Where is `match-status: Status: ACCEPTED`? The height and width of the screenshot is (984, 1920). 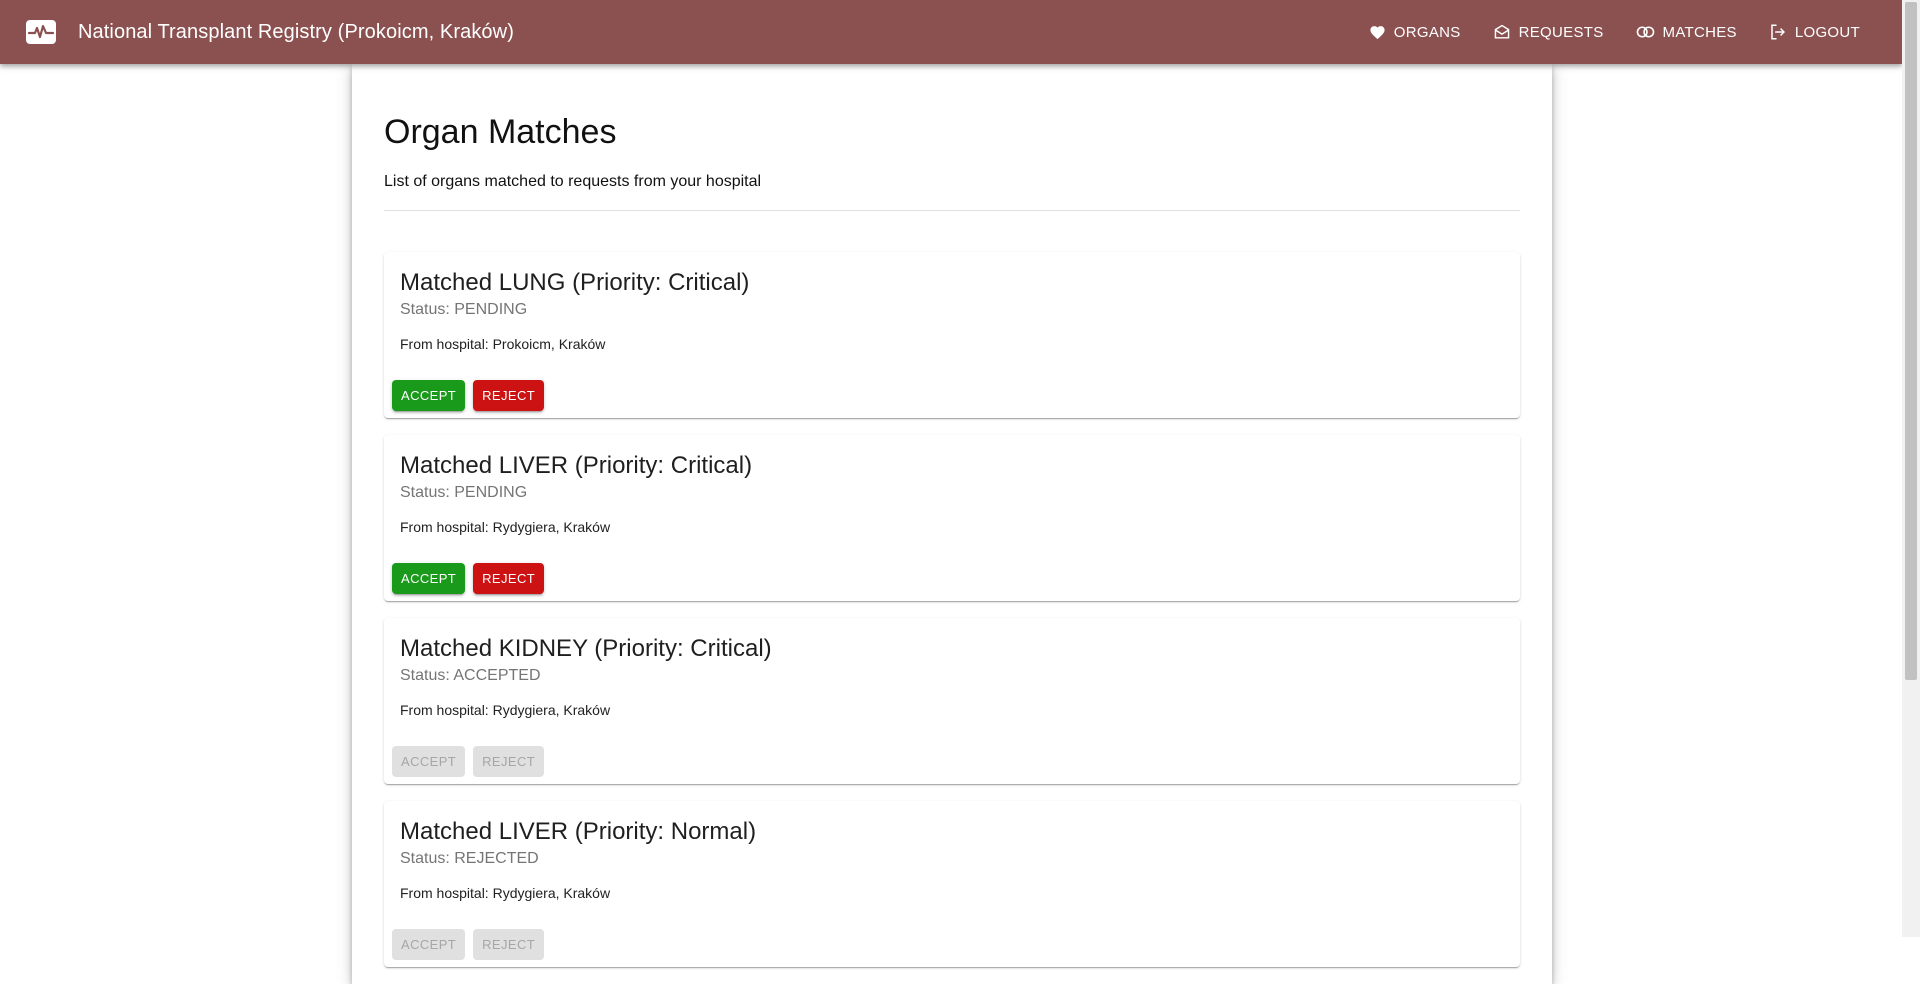
match-status: Status: ACCEPTED is located at coordinates (470, 675).